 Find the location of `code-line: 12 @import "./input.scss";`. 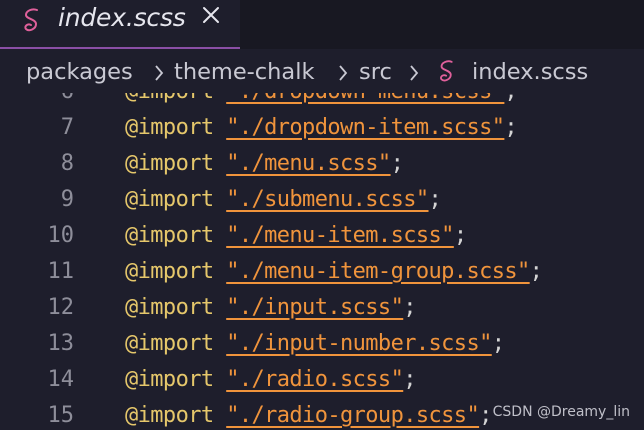

code-line: 12 @import "./input.scss"; is located at coordinates (322, 310).